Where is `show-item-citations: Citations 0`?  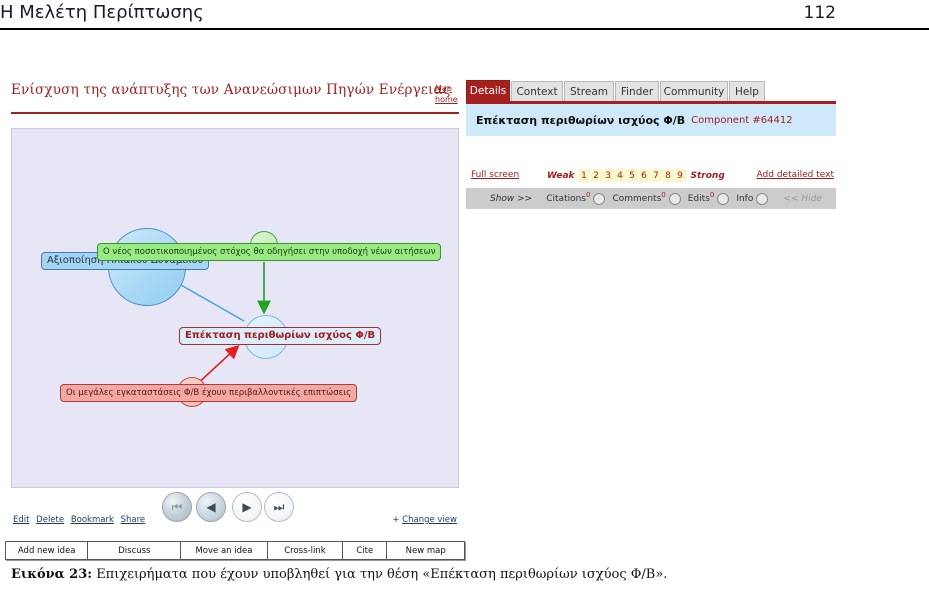
show-item-citations: Citations 0 is located at coordinates (577, 197).